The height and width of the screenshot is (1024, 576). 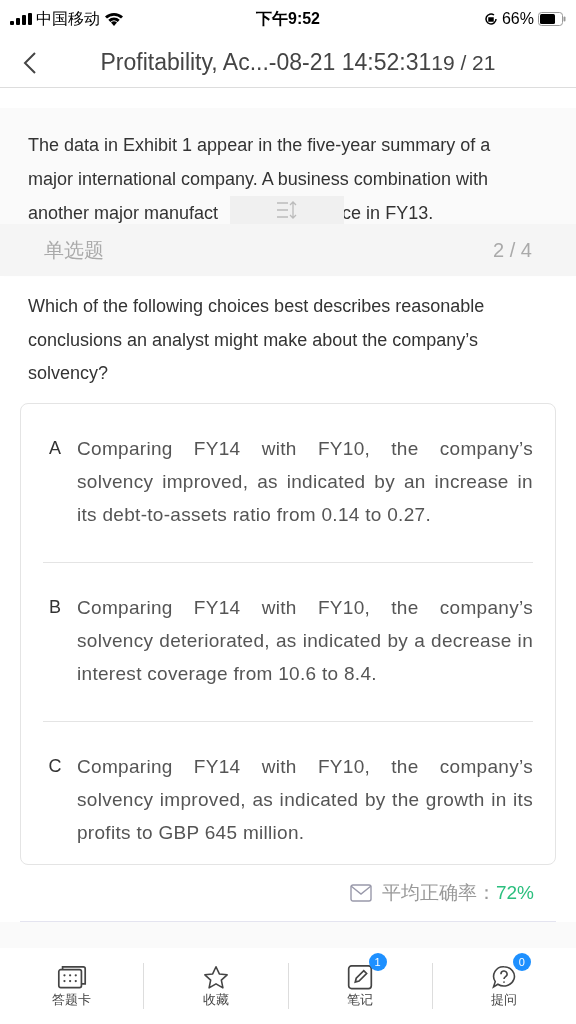 What do you see at coordinates (377, 962) in the screenshot?
I see `count-badge: 1` at bounding box center [377, 962].